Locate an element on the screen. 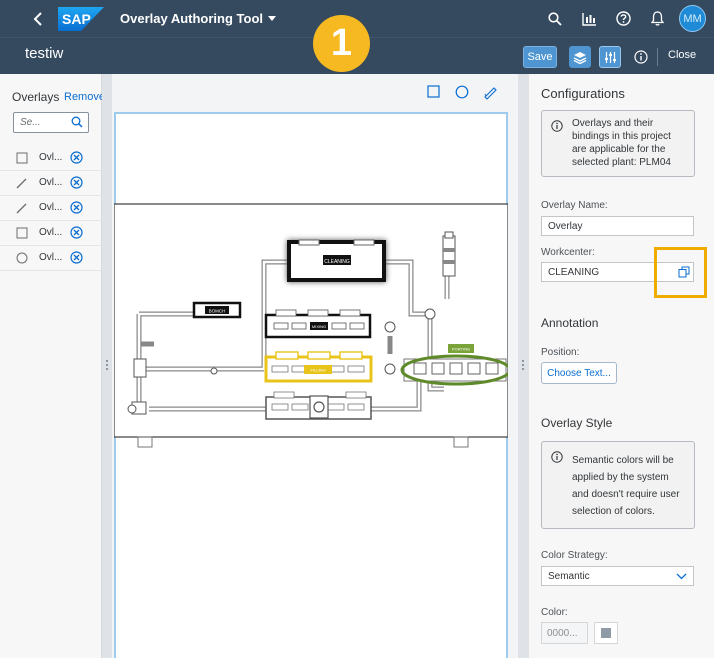 Image resolution: width=714 pixels, height=658 pixels. annotation-title: Annotation is located at coordinates (570, 323).